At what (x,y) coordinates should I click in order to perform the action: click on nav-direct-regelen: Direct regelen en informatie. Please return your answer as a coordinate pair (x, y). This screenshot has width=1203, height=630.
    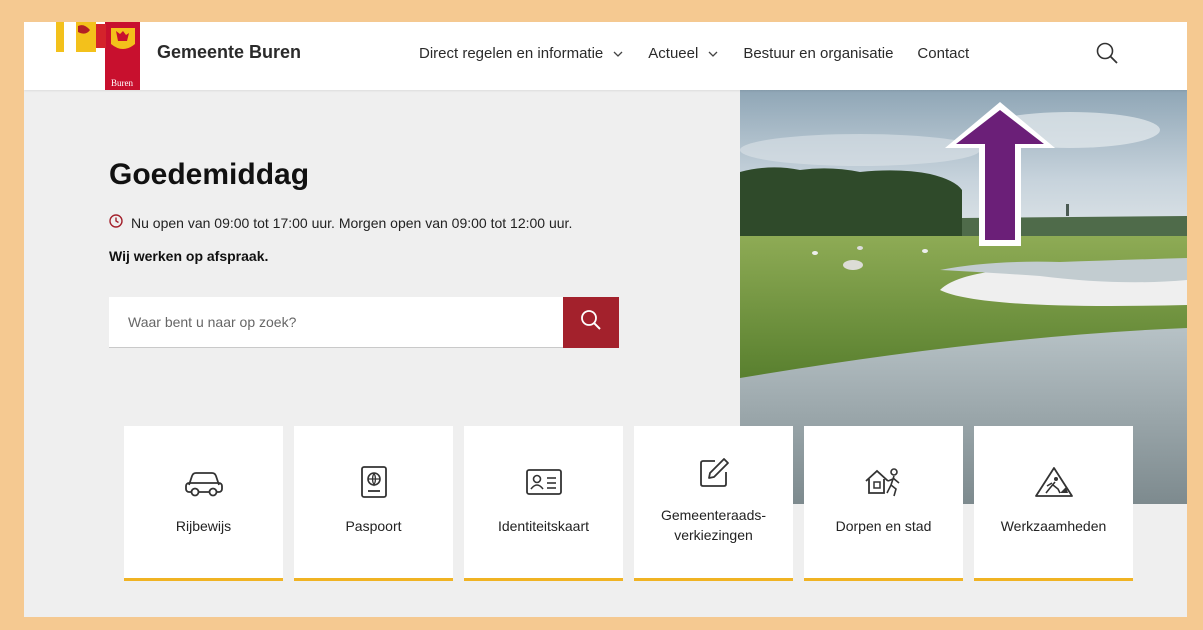
    Looking at the image, I should click on (521, 53).